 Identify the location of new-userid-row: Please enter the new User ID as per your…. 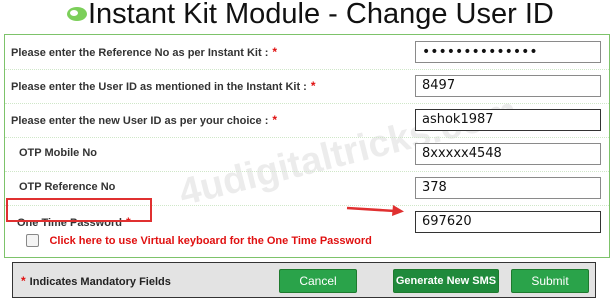
(307, 120).